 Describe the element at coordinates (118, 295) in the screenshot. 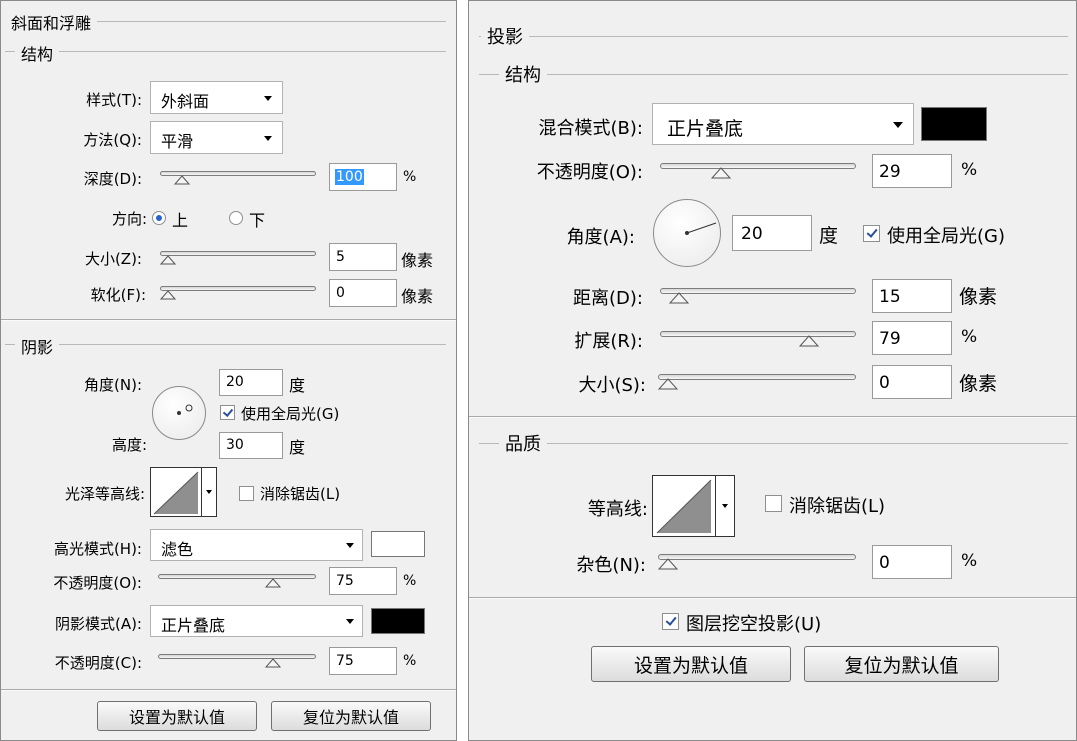

I see `soften-label: 软化(F):` at that location.